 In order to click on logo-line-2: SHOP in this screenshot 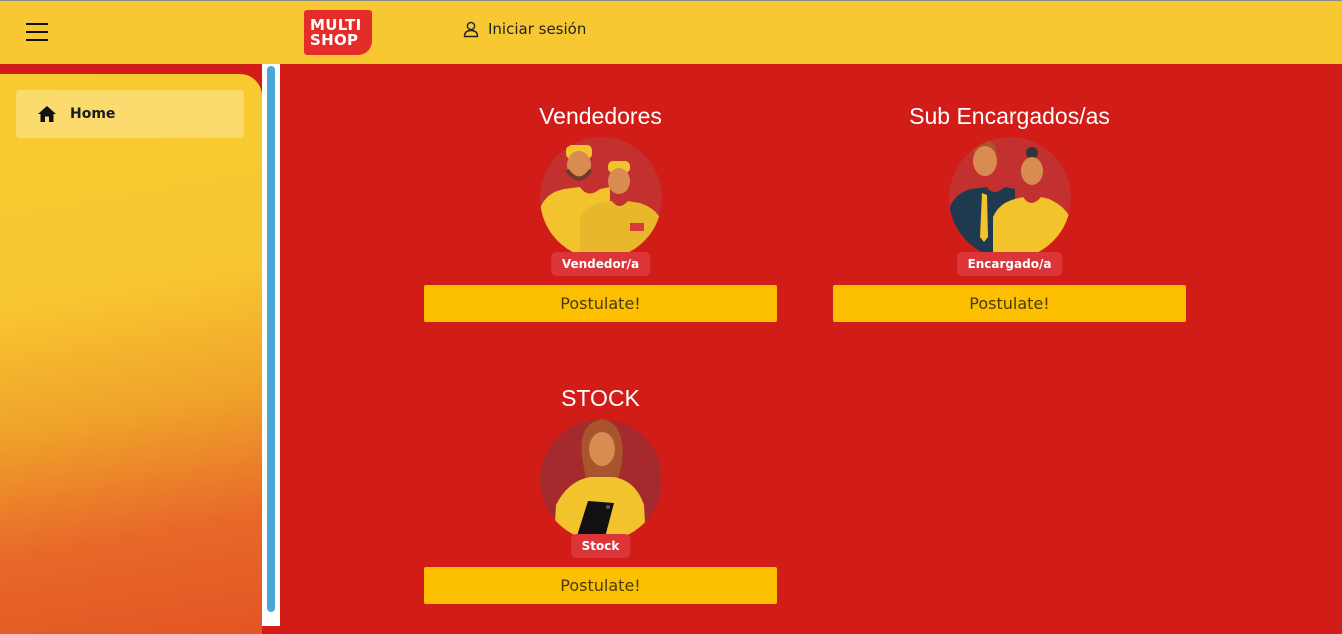, I will do `click(334, 39)`.